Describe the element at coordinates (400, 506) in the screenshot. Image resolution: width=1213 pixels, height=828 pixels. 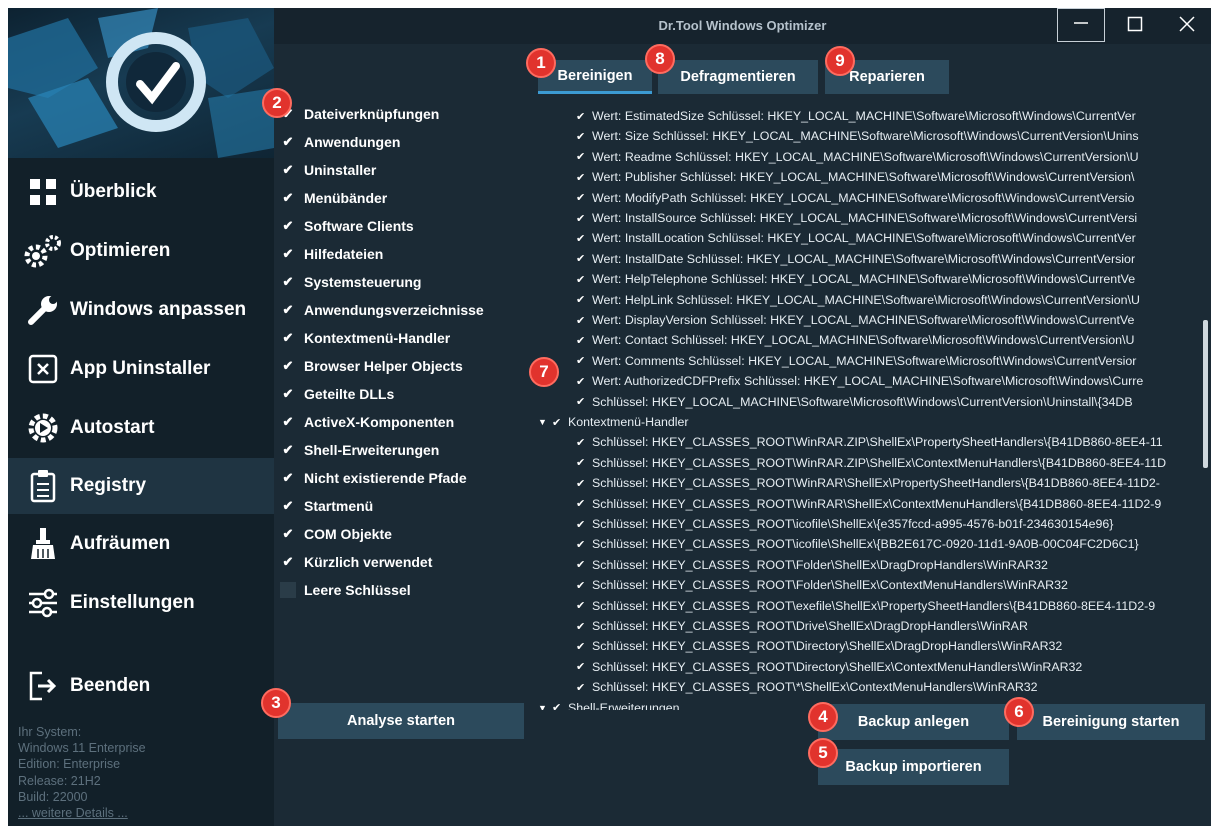
I see `category-checkbox: ✔ Startmenü` at that location.